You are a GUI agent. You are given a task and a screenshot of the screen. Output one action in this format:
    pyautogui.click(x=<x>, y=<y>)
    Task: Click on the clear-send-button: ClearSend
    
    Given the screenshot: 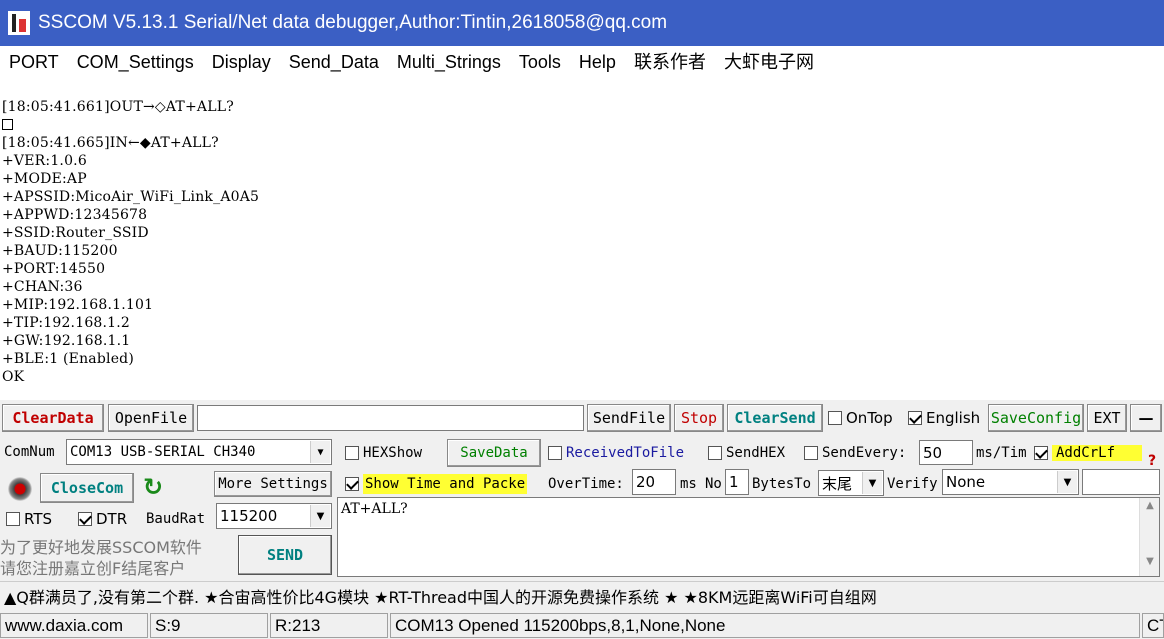 What is the action you would take?
    pyautogui.click(x=775, y=418)
    